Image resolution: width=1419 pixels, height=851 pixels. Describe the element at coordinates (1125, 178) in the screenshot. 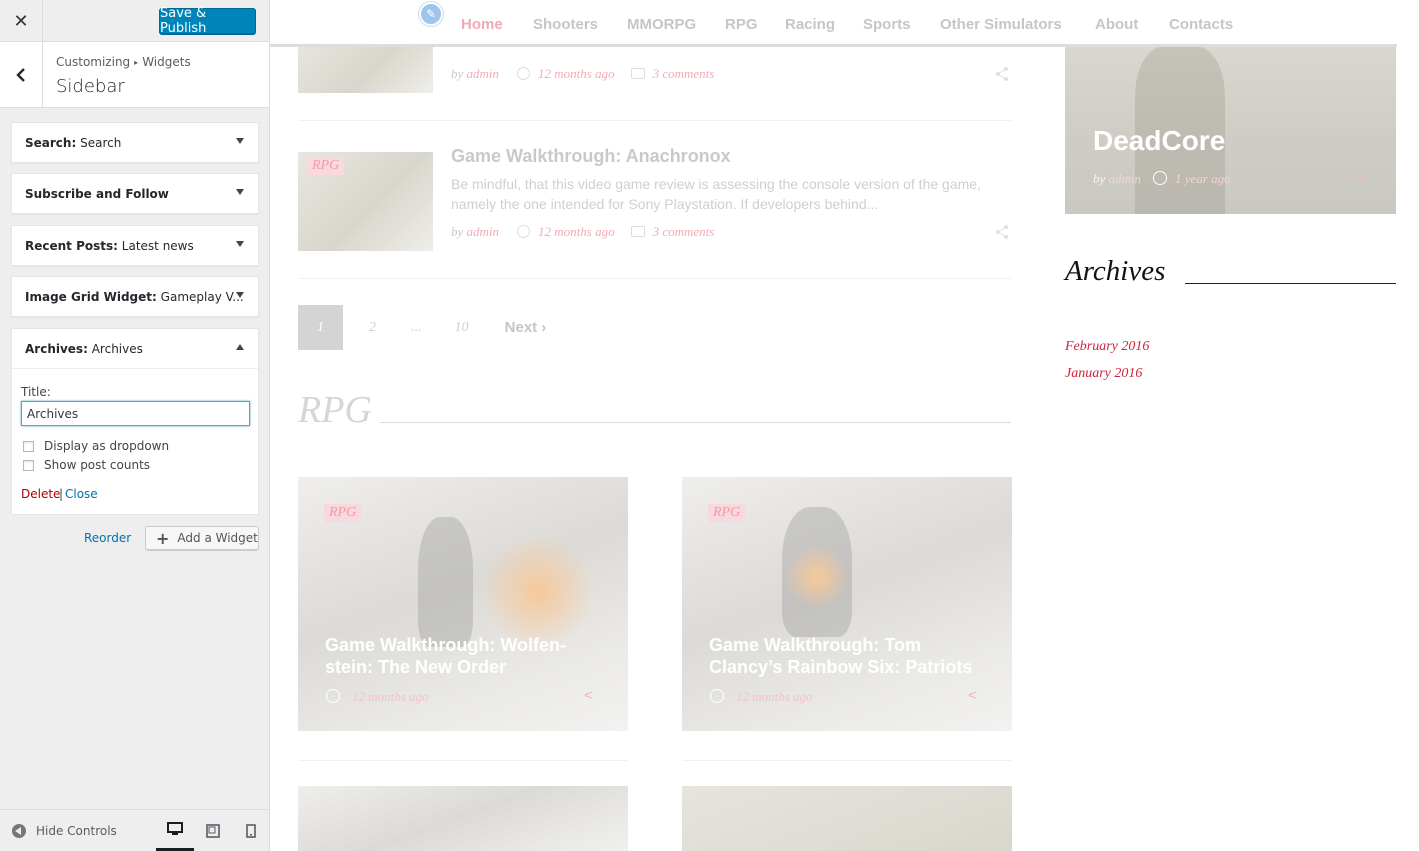

I see `featured-author: admin` at that location.